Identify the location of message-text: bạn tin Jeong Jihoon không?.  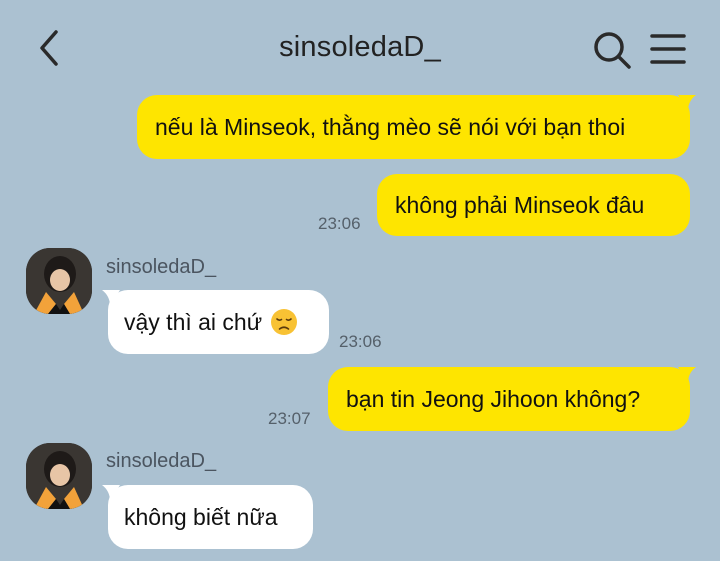
(493, 398).